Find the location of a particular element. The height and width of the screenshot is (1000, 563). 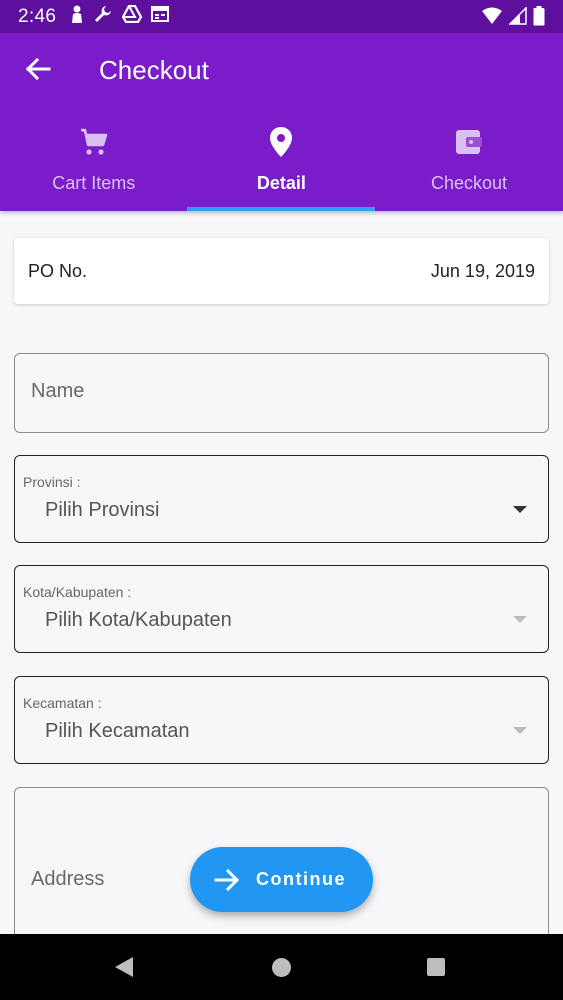

po-card: PO No. Jun 19, 2019 is located at coordinates (281, 271).